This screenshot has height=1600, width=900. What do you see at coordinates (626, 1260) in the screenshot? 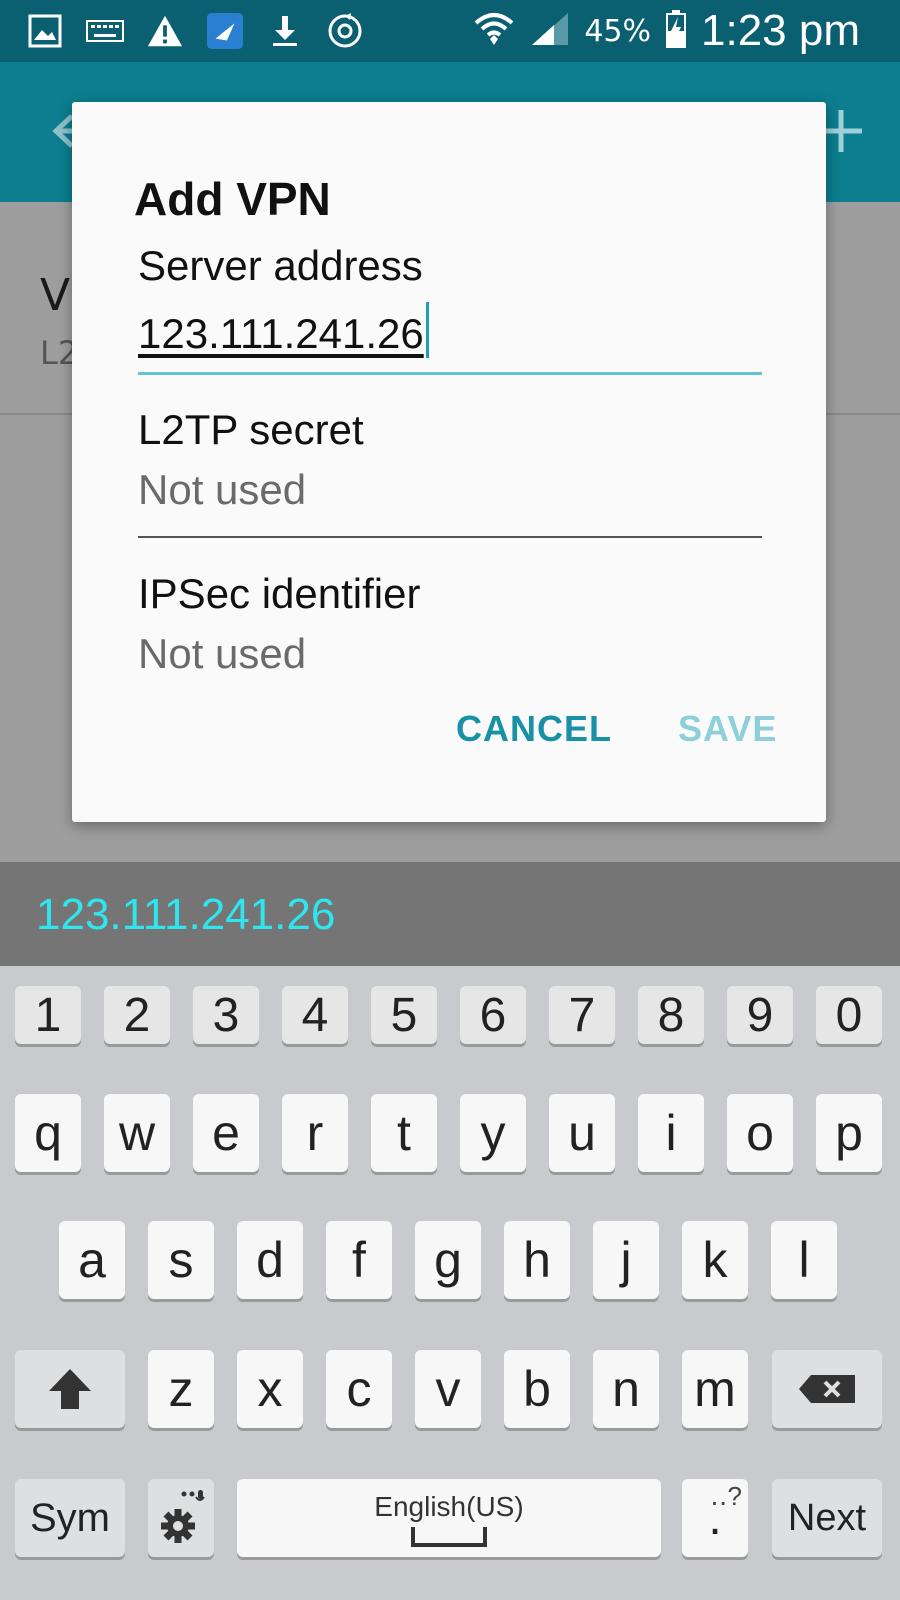
I see `key-j: j` at bounding box center [626, 1260].